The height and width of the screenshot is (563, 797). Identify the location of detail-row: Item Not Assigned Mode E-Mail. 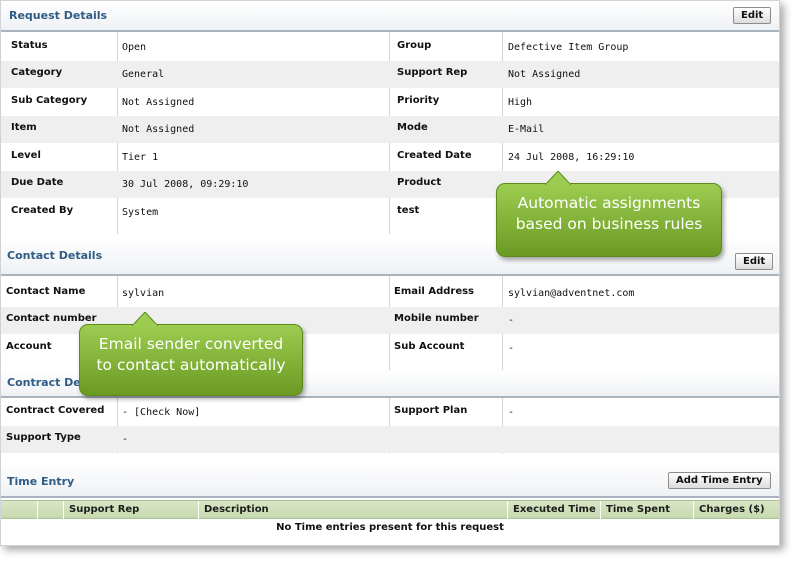
(390, 129).